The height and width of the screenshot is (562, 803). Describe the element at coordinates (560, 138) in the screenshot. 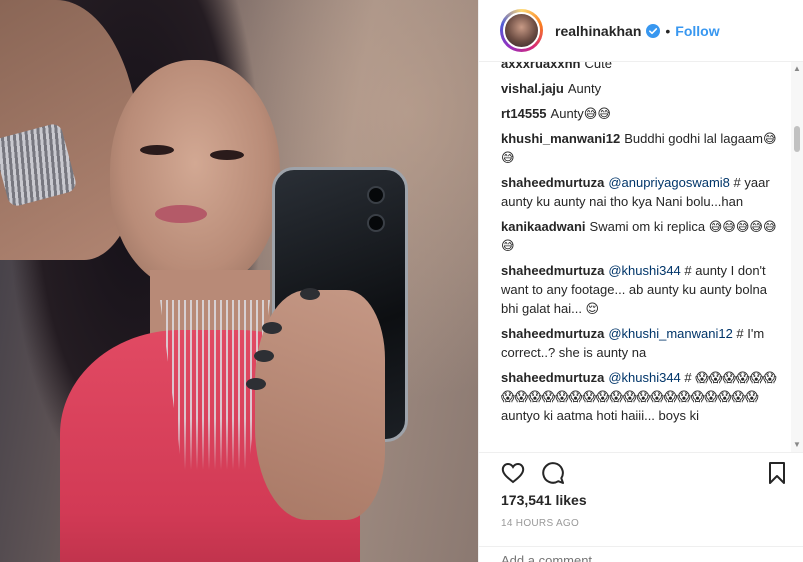

I see `comment-username: khushi_manwani12` at that location.